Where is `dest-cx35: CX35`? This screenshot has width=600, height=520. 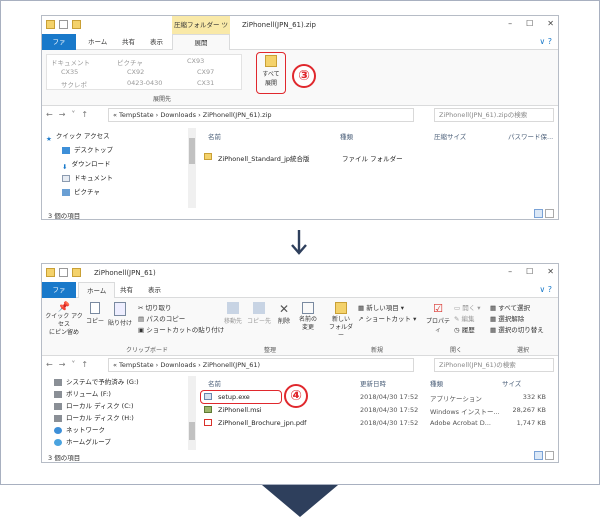 dest-cx35: CX35 is located at coordinates (69, 72).